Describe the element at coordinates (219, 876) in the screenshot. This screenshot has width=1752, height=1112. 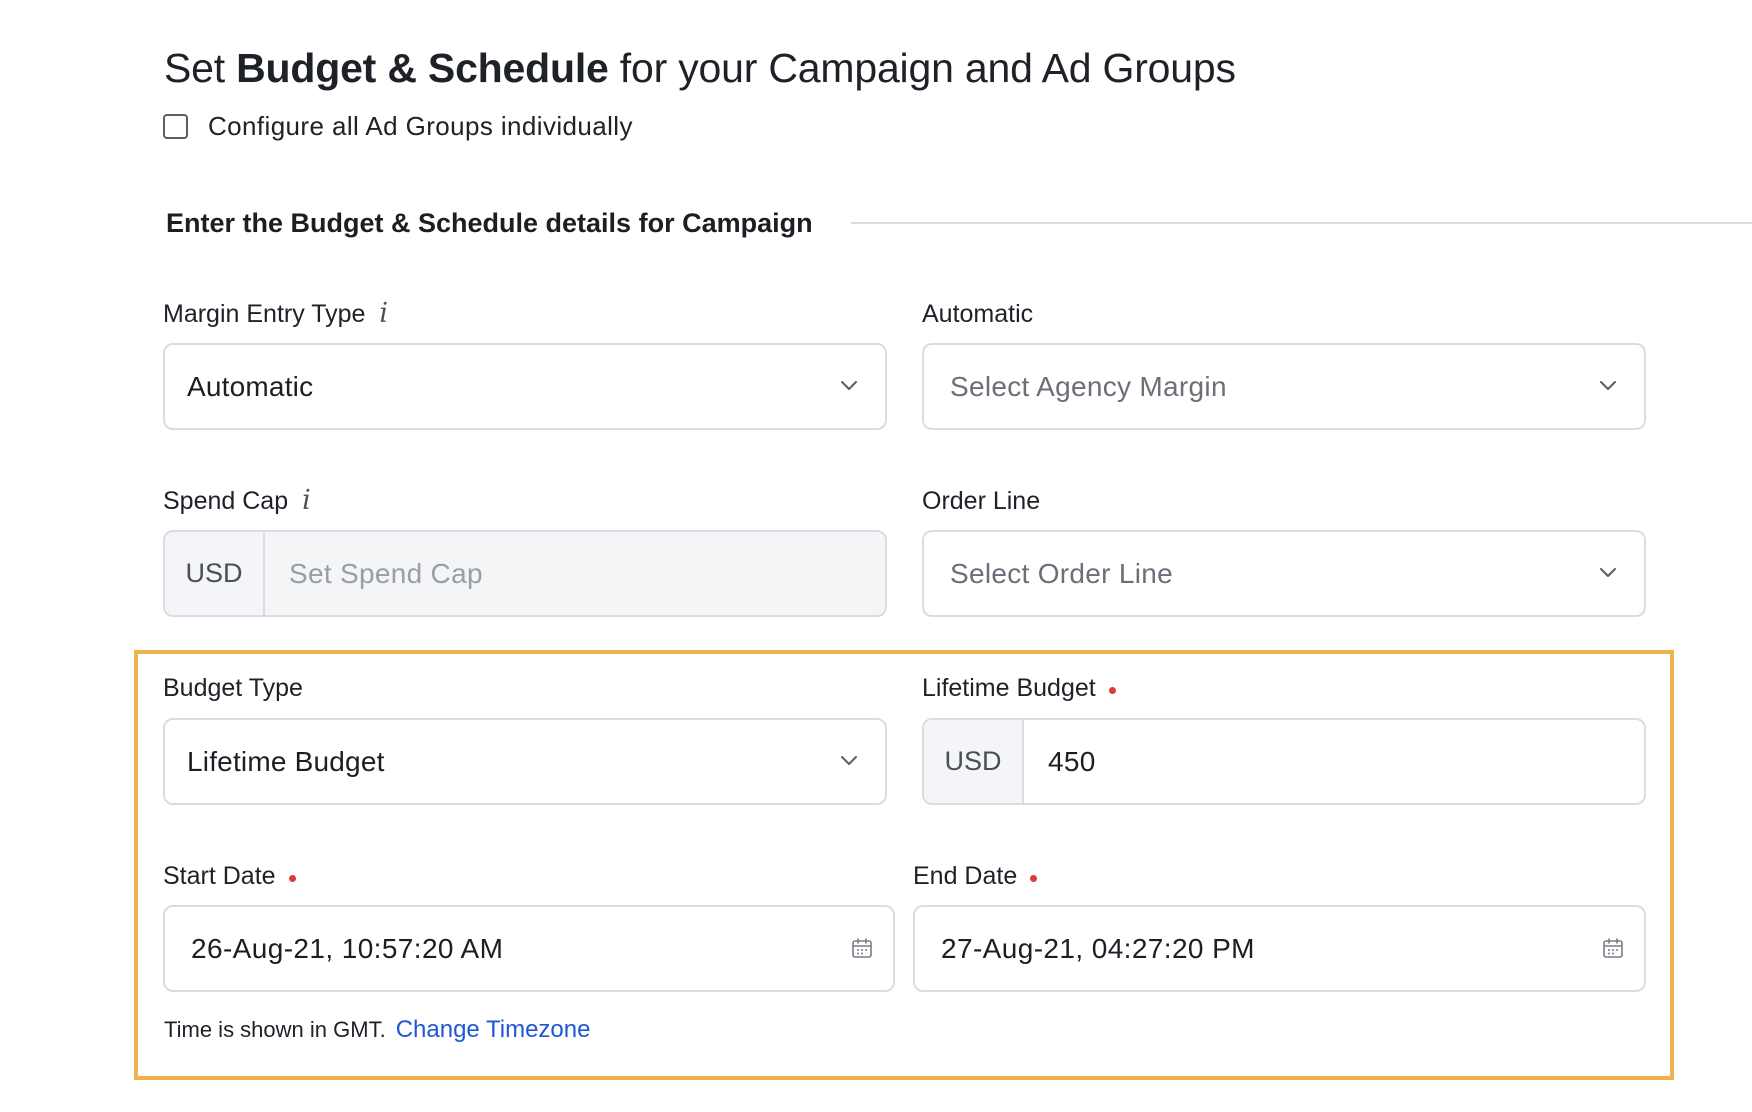
I see `start-date-label-text: Start Date` at that location.